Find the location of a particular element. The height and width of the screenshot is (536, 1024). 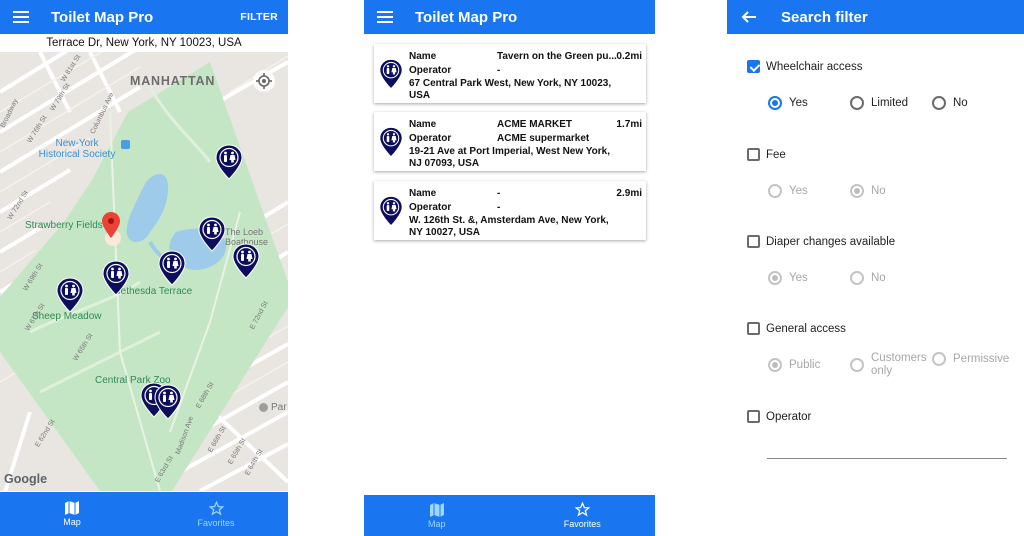

operator-input is located at coordinates (887, 458).